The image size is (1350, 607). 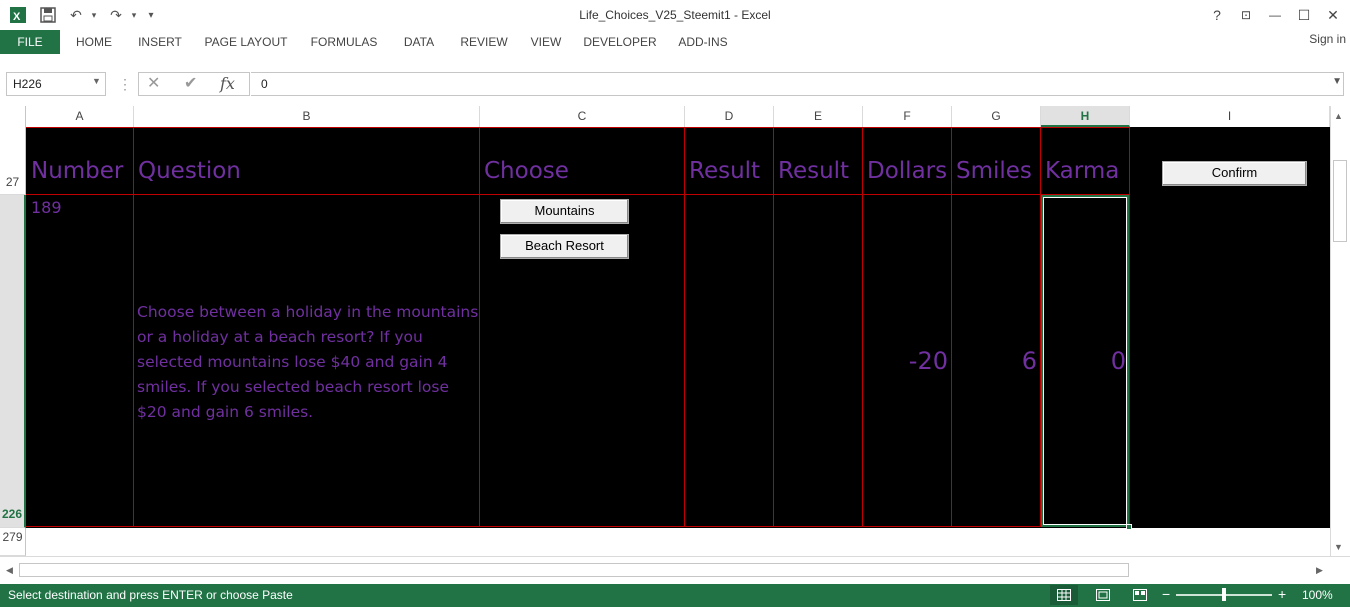 What do you see at coordinates (1337, 81) in the screenshot?
I see `expand-formula-bar-icon: ▼` at bounding box center [1337, 81].